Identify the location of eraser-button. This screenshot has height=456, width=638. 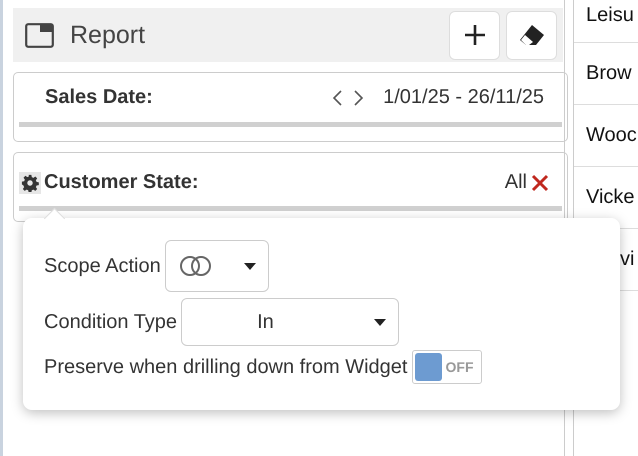
(531, 35).